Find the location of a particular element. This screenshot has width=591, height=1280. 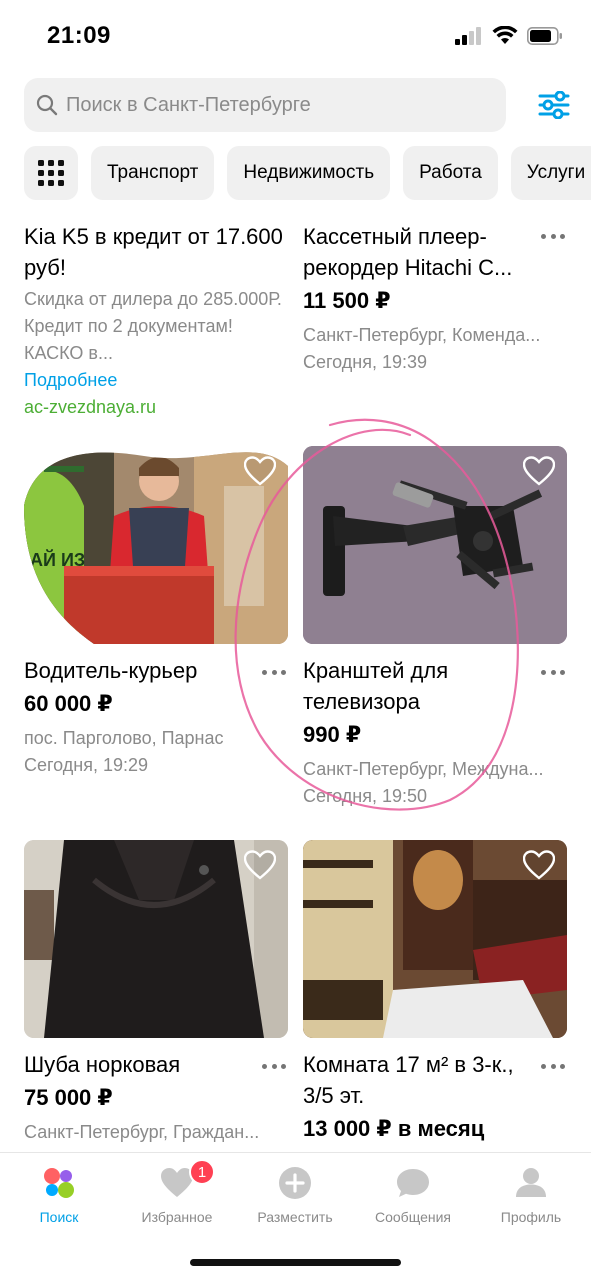

search-tab-icon is located at coordinates (59, 1183).